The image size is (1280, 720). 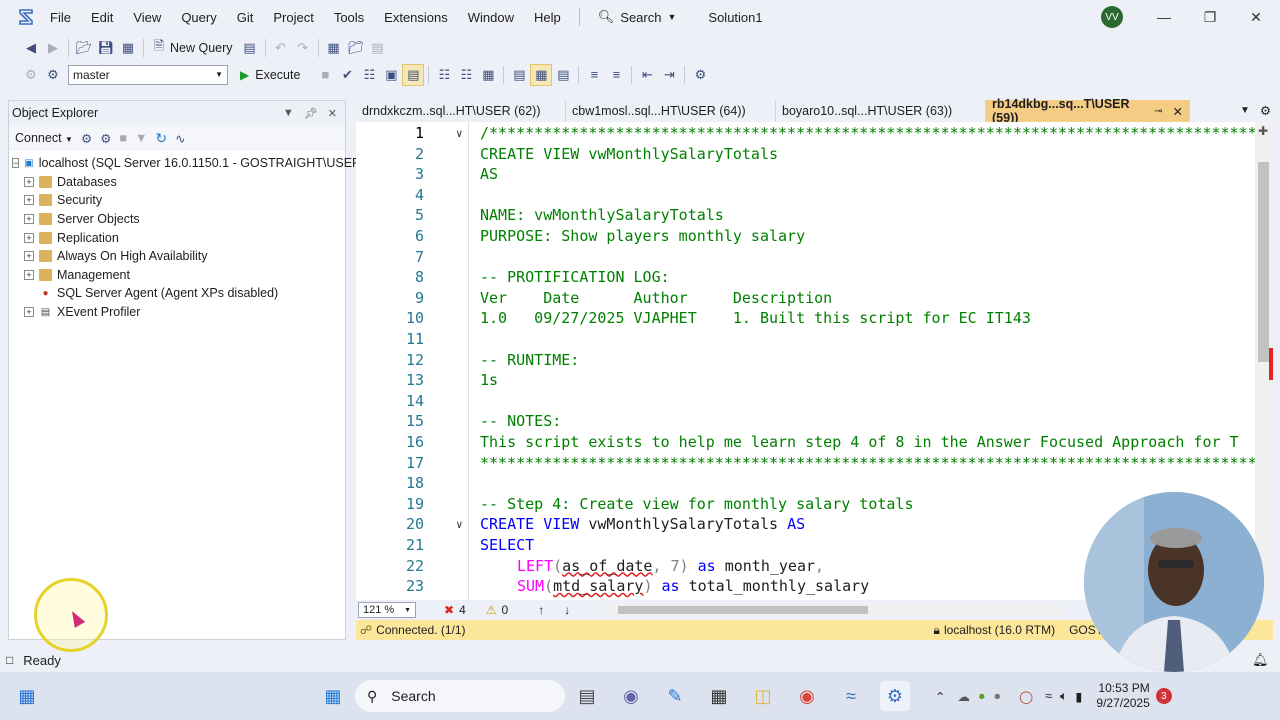 What do you see at coordinates (177, 312) in the screenshot?
I see `tree-node-xevent: + ▤ XEvent Profiler` at bounding box center [177, 312].